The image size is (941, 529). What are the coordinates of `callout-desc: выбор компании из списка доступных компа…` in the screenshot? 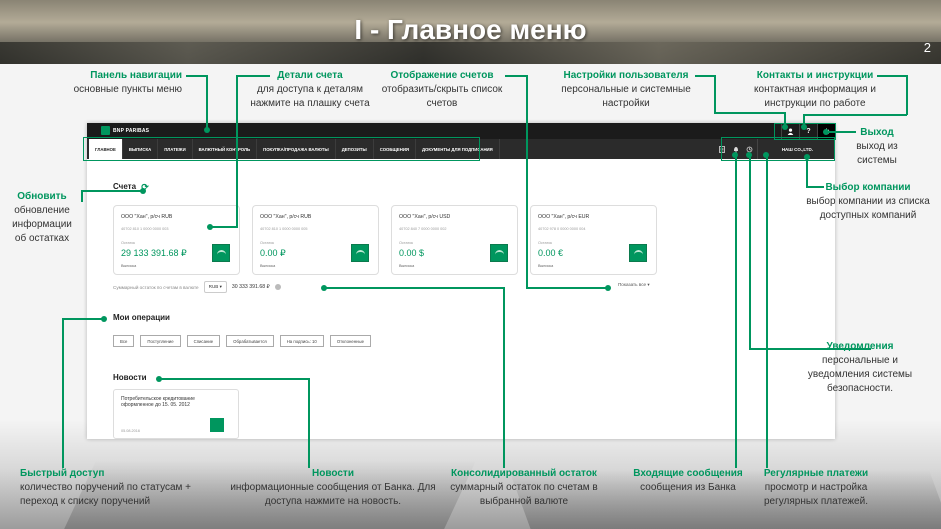 It's located at (868, 208).